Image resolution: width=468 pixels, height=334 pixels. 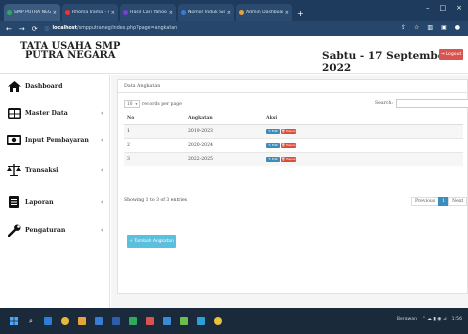 I want to click on add-angkatan-button: + Tambah Angkatan, so click(x=151, y=241).